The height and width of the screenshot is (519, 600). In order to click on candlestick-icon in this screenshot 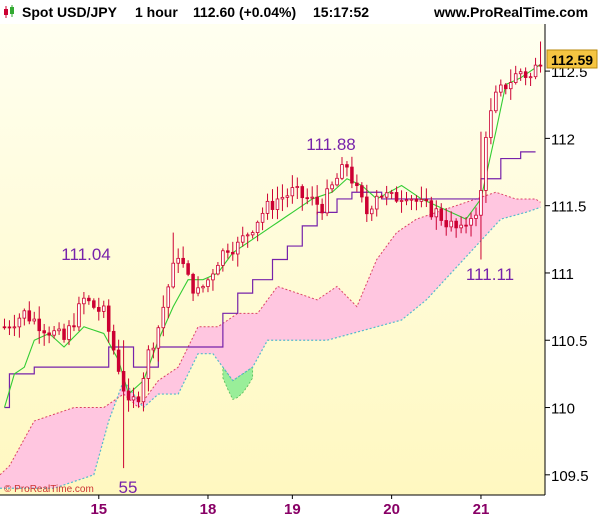, I will do `click(9, 11)`.